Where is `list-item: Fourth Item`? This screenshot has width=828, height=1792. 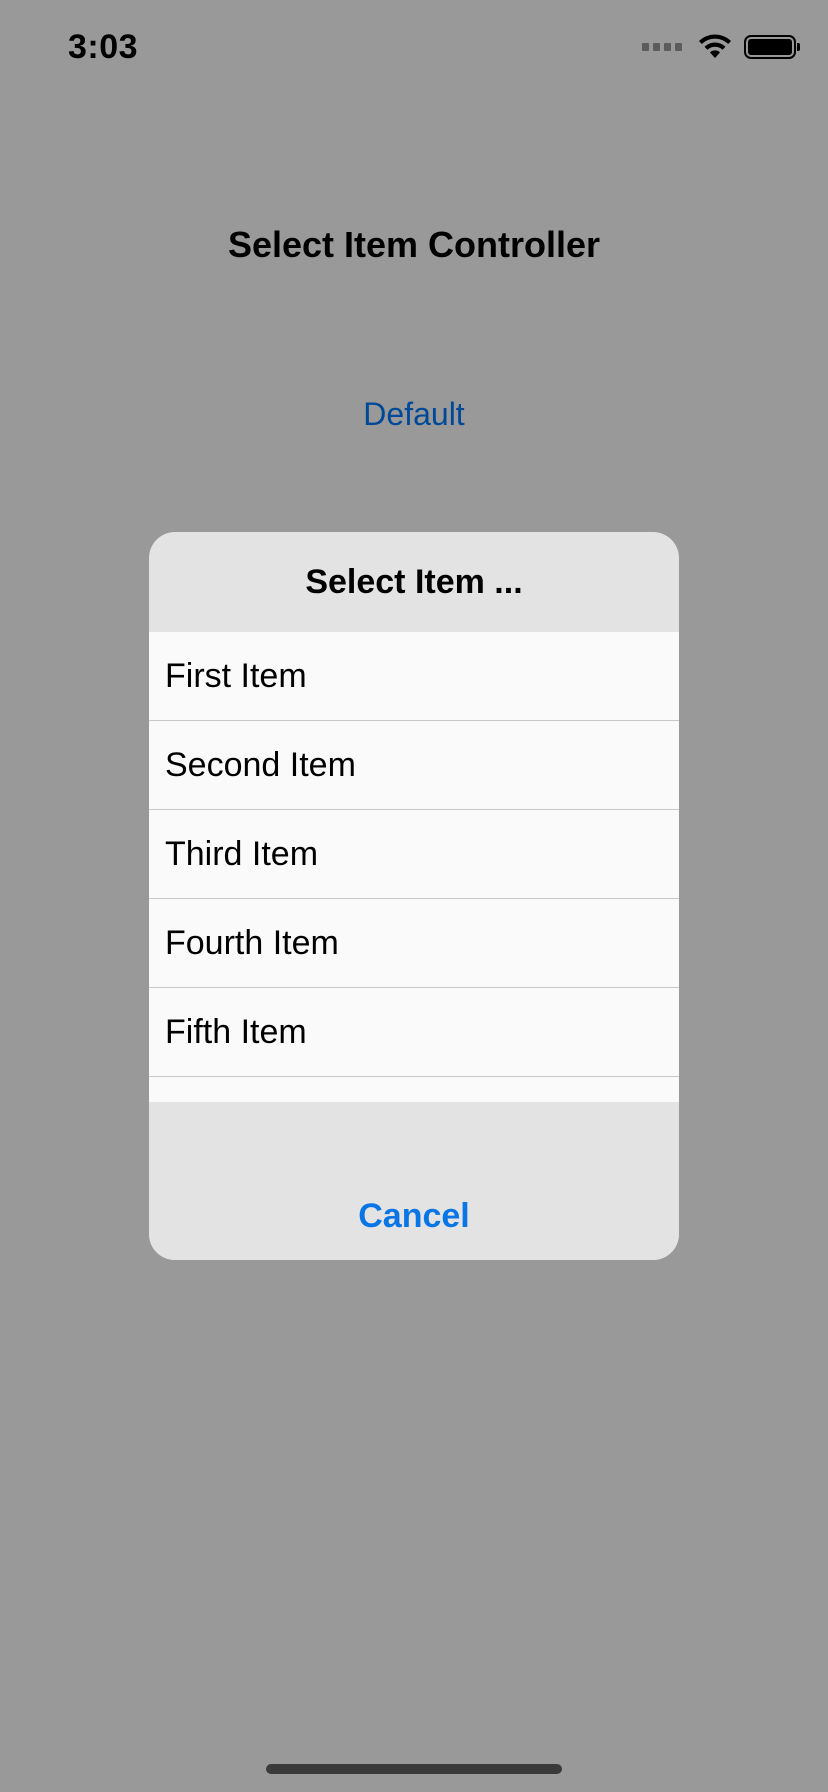 list-item: Fourth Item is located at coordinates (414, 943).